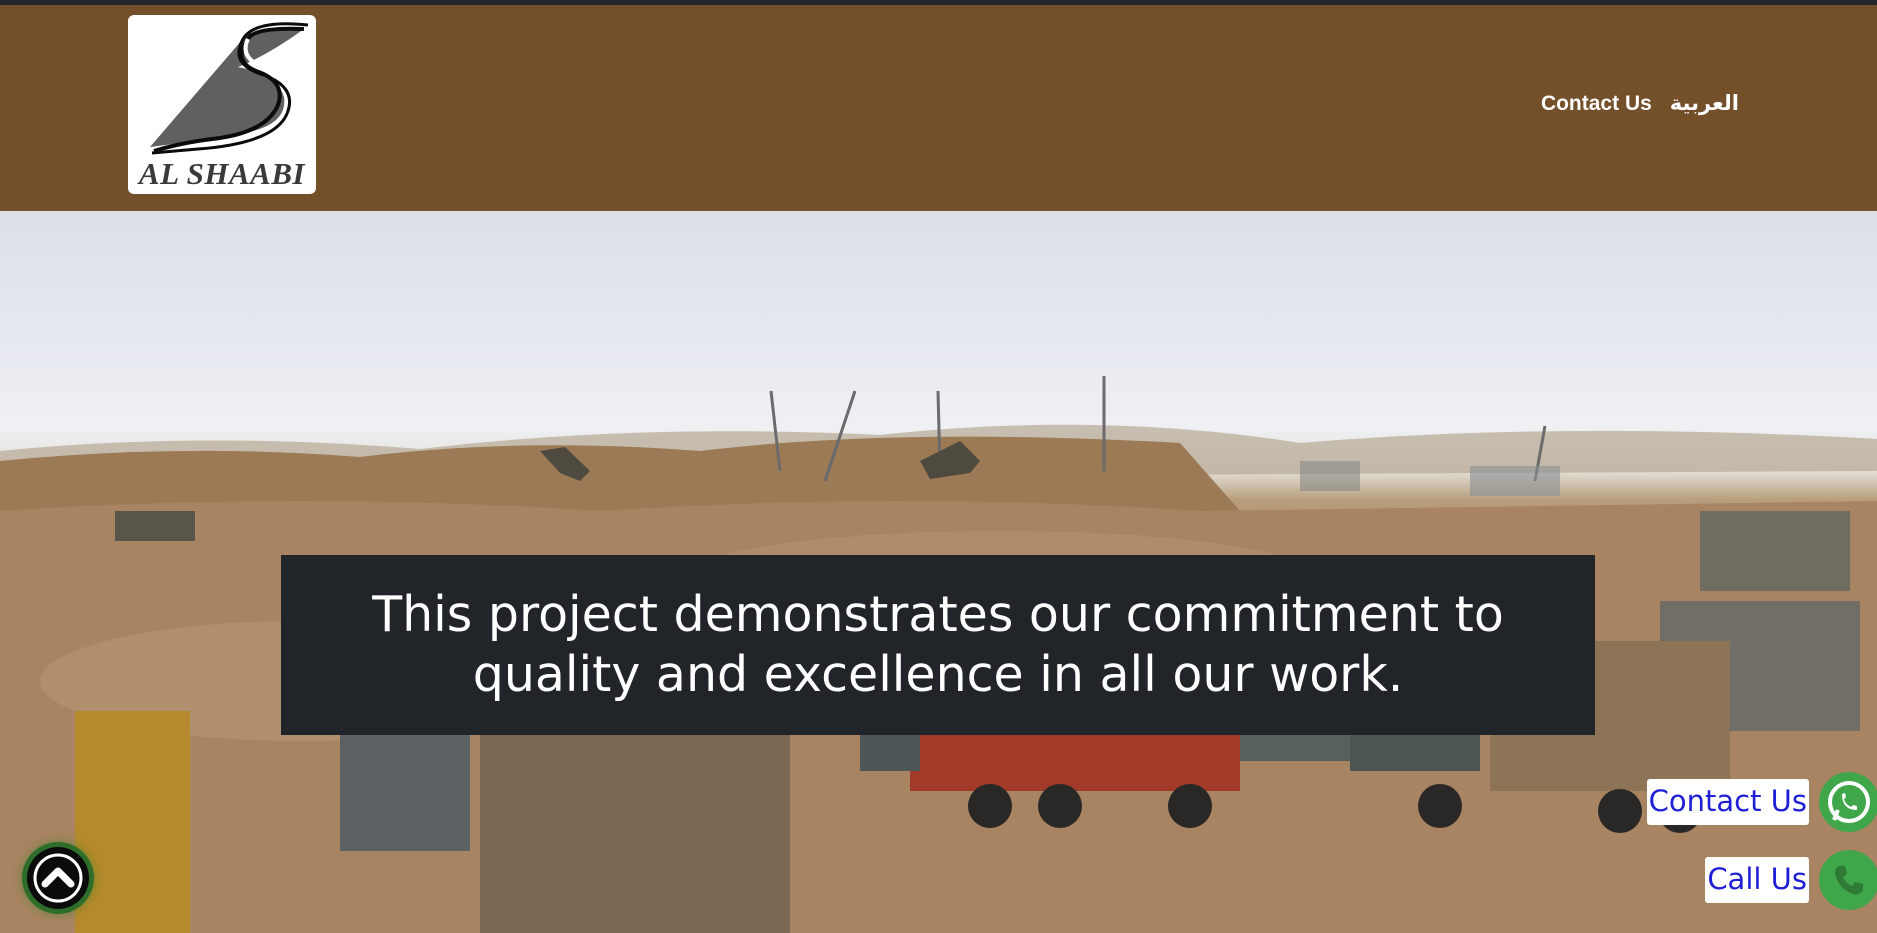 The height and width of the screenshot is (933, 1877). I want to click on phone-icon, so click(1849, 880).